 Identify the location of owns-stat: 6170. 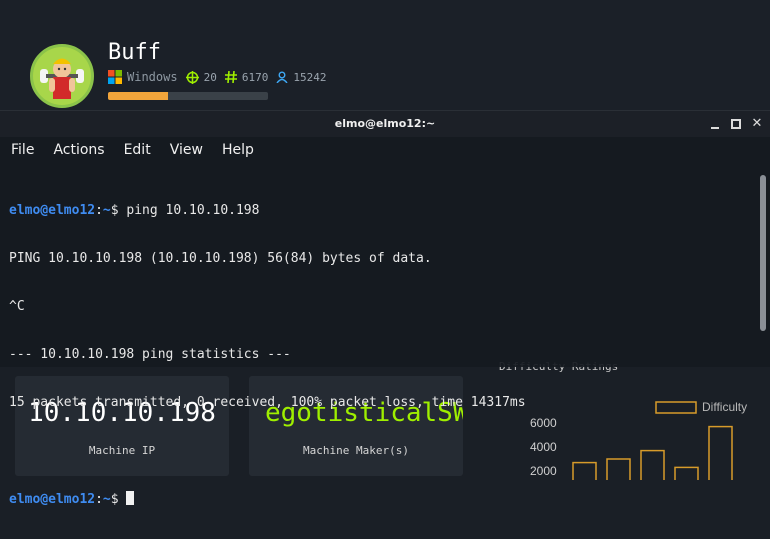
(246, 77).